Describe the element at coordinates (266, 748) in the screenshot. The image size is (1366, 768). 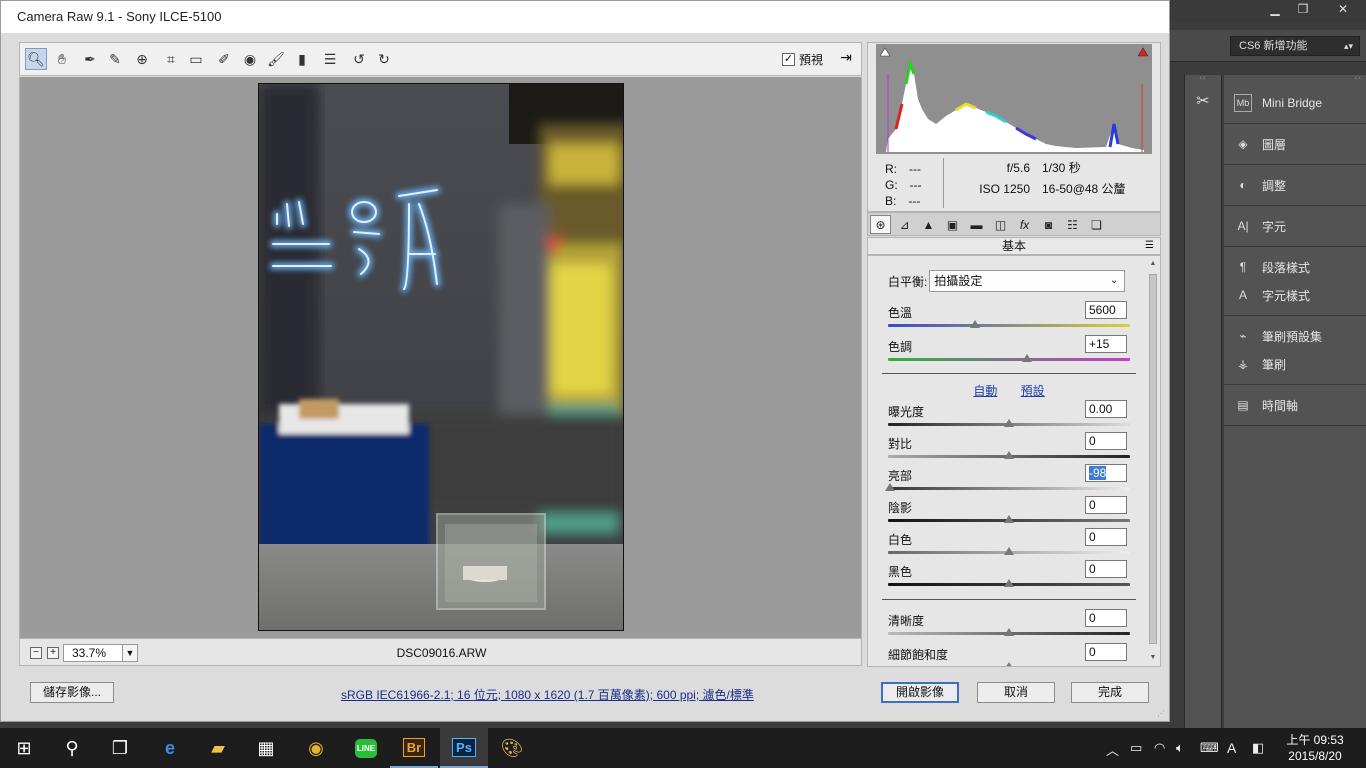
I see `store-icon: ▦` at that location.